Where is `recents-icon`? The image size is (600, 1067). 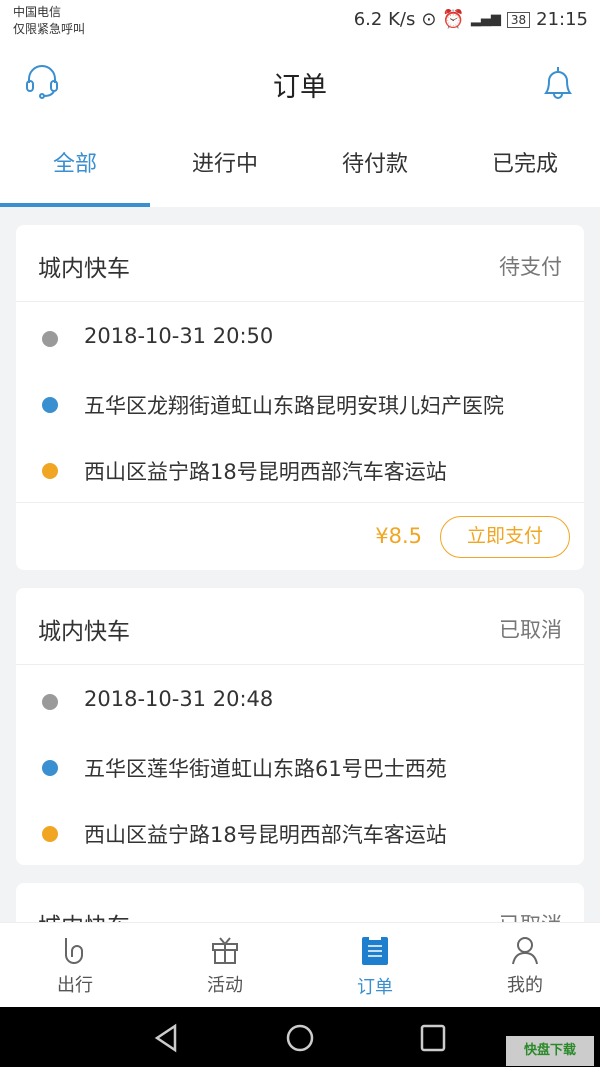 recents-icon is located at coordinates (433, 1038).